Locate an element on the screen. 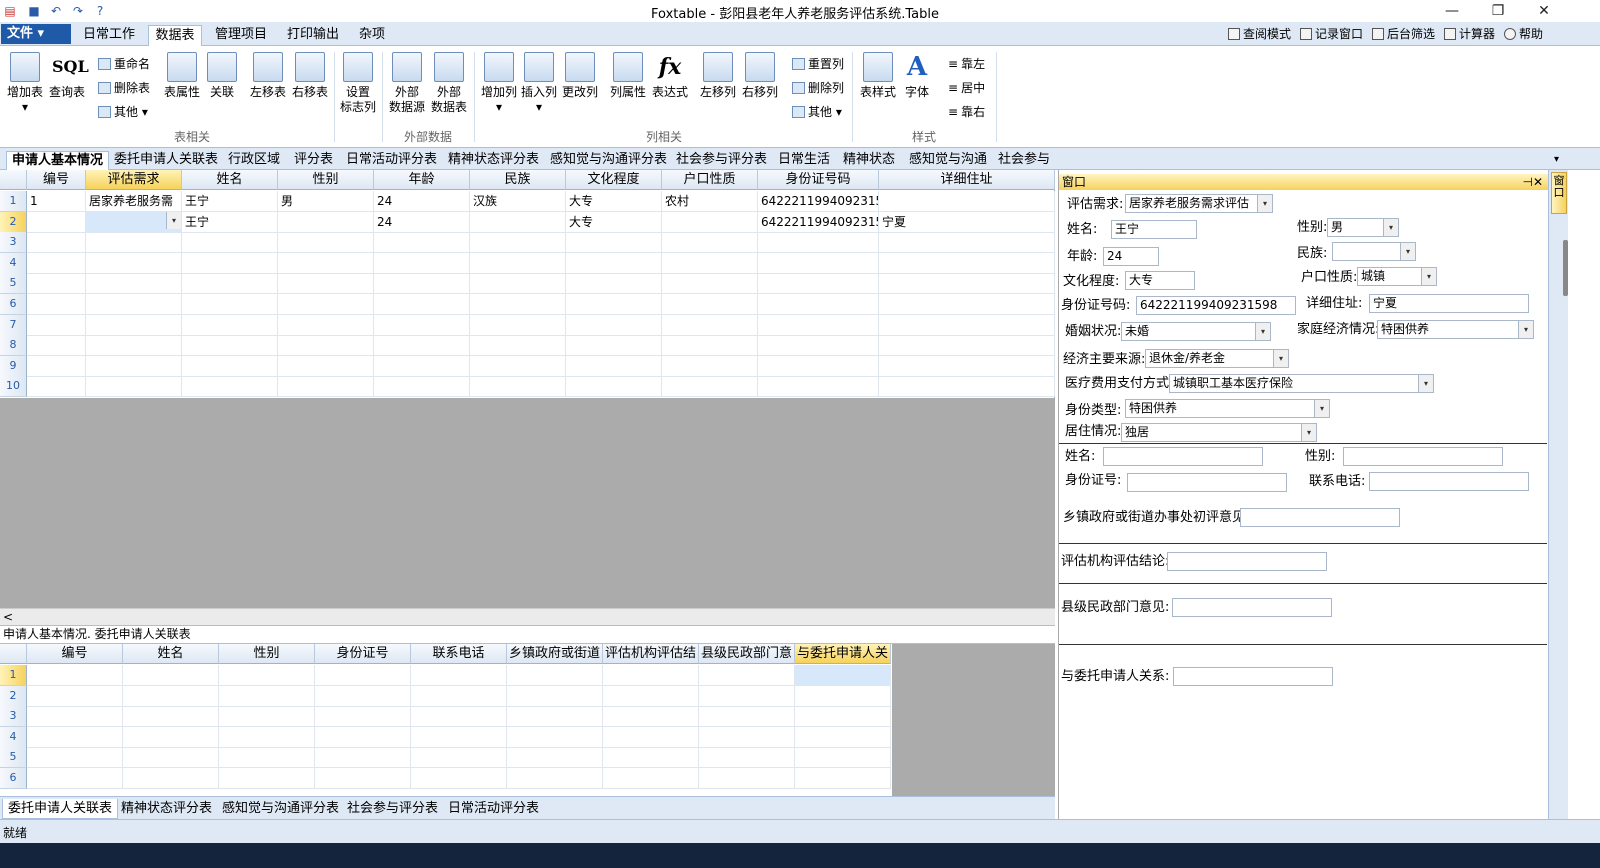 This screenshot has width=1600, height=868. column-header: 民族 is located at coordinates (518, 180).